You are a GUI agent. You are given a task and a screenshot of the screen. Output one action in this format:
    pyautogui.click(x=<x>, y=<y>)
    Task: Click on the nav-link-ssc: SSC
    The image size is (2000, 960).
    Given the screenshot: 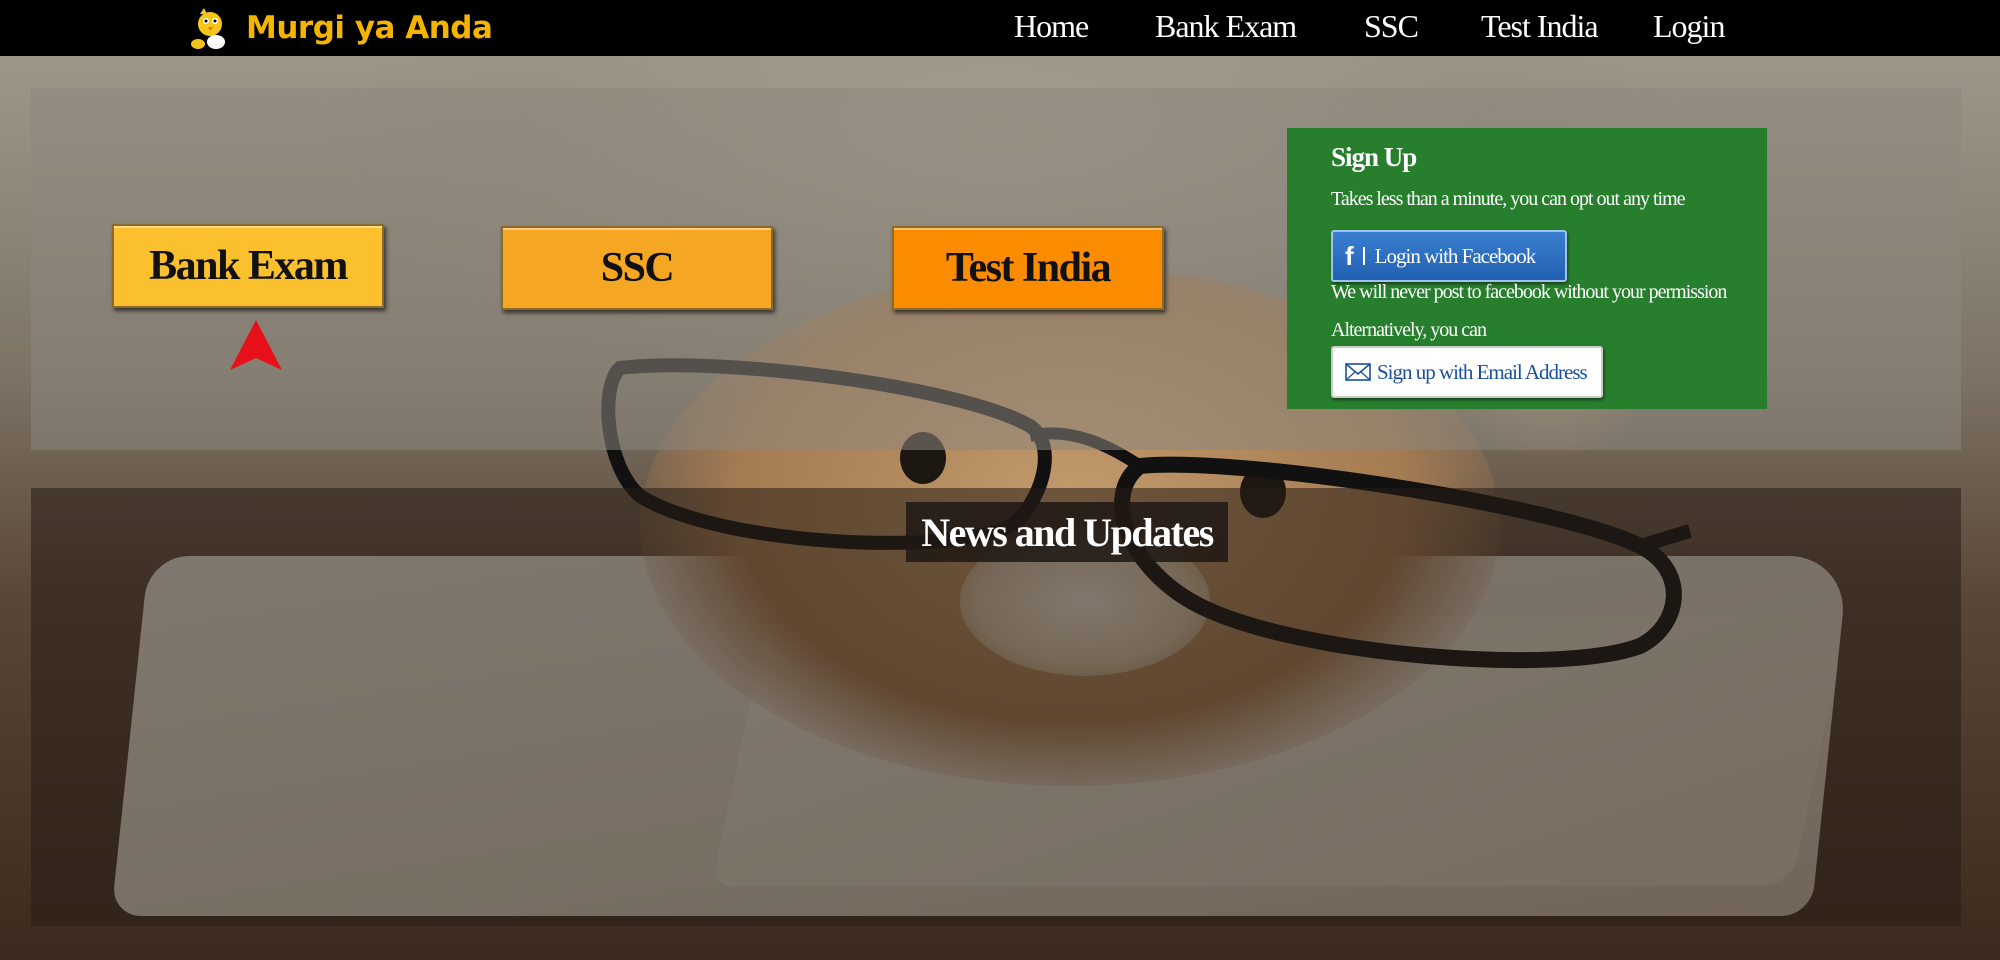 What is the action you would take?
    pyautogui.click(x=1391, y=26)
    